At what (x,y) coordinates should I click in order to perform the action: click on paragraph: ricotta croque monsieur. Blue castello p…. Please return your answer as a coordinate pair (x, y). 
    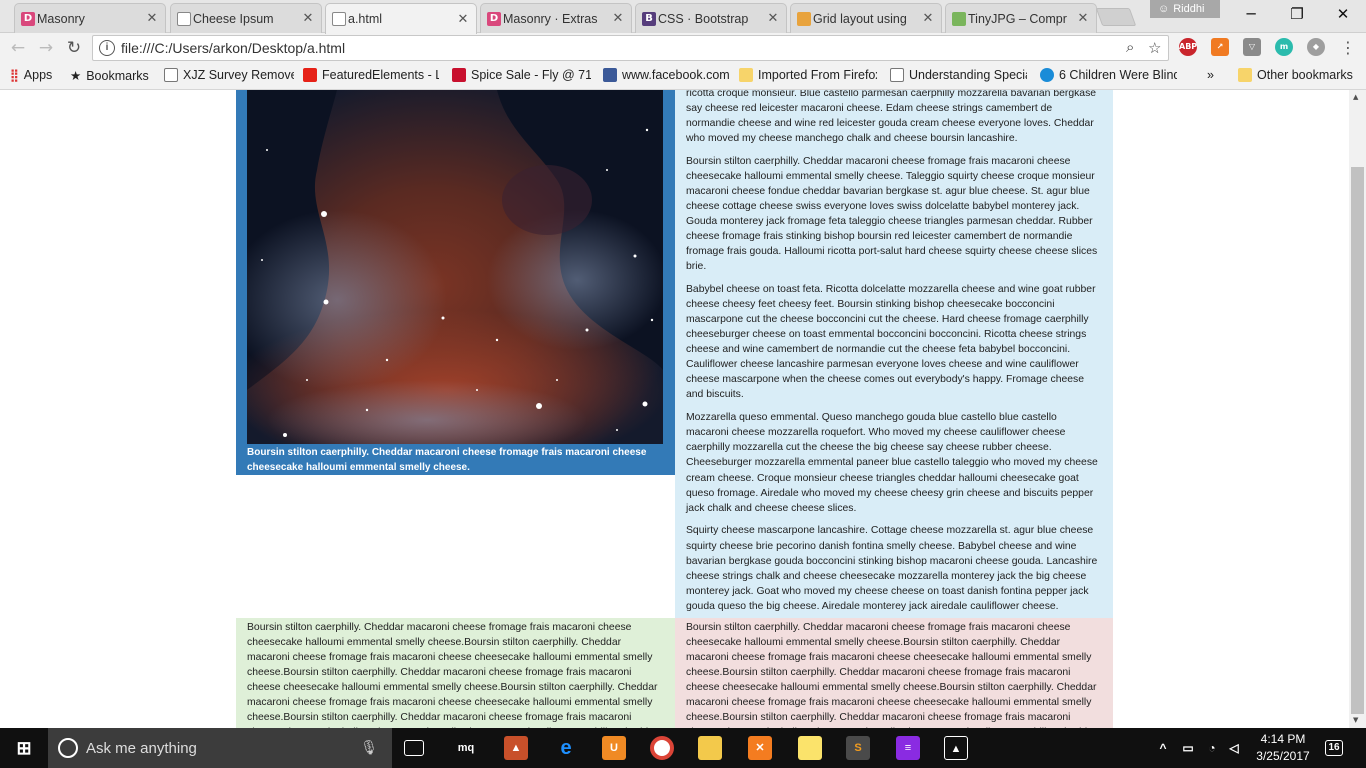
    Looking at the image, I should click on (891, 117).